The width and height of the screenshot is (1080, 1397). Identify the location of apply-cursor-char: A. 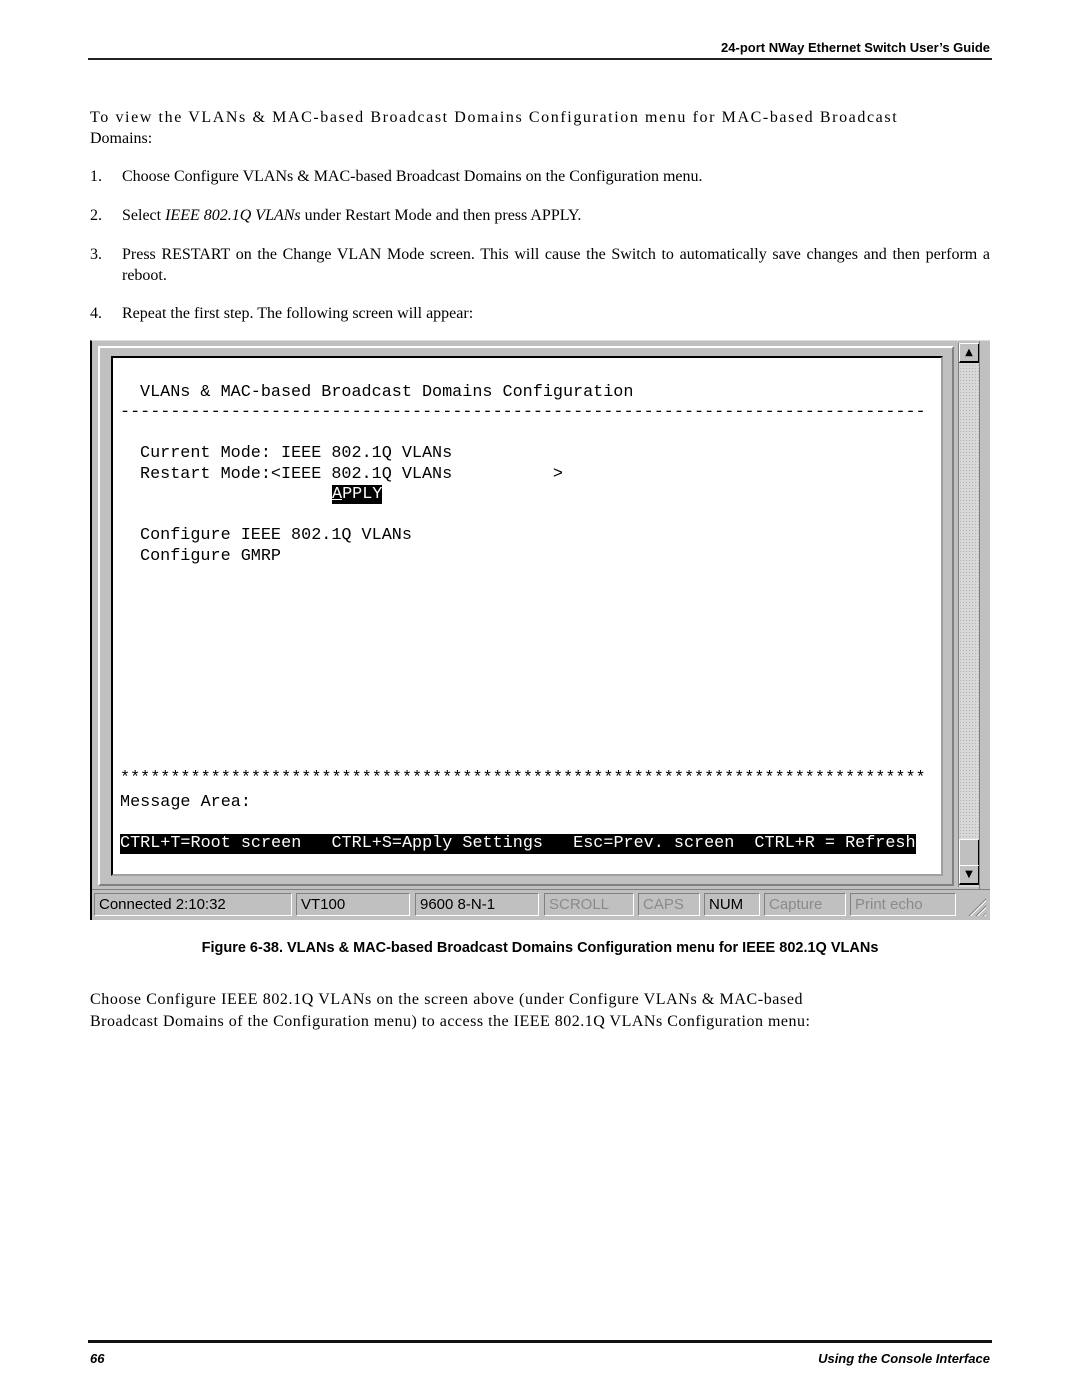
(337, 494).